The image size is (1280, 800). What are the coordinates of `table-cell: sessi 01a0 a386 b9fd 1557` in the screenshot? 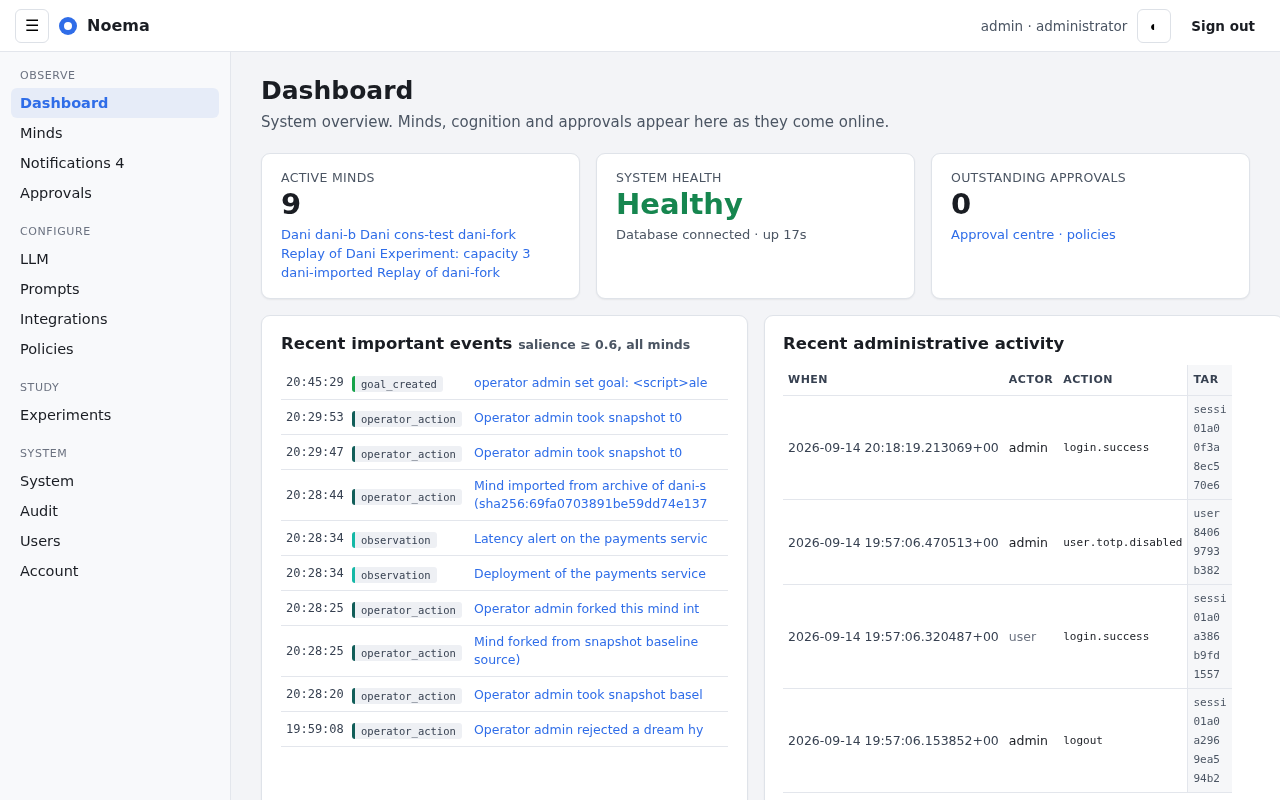 It's located at (1209, 636).